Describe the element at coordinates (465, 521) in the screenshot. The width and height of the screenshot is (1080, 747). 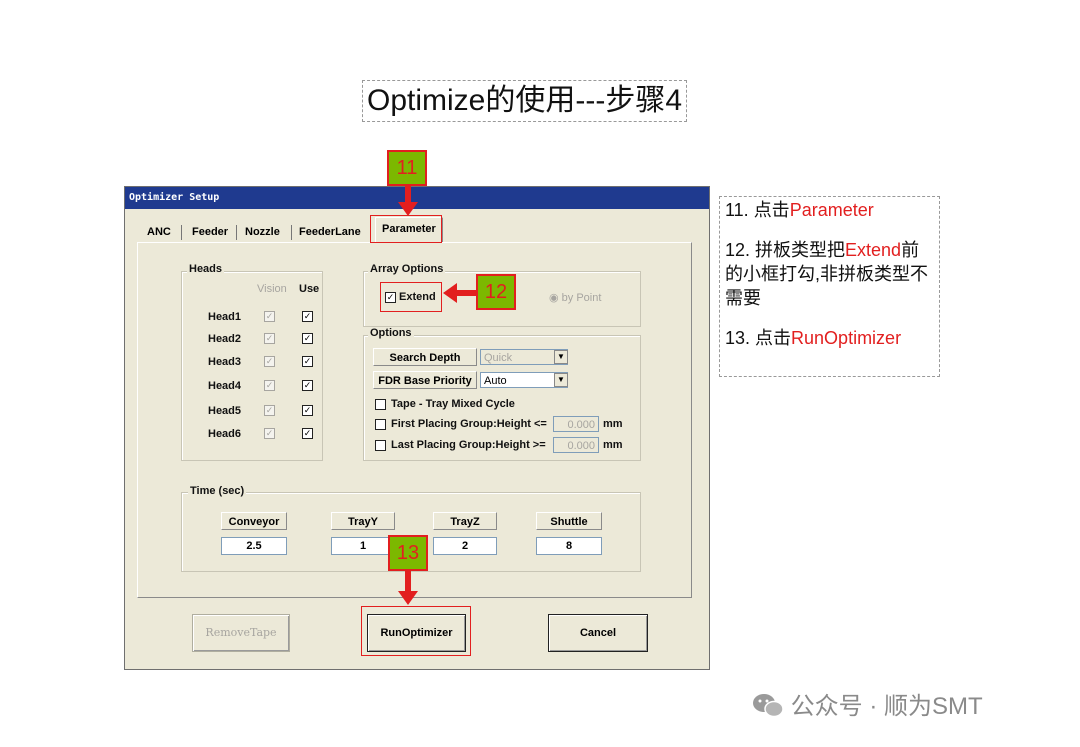
I see `trayz-label: TrayZ` at that location.